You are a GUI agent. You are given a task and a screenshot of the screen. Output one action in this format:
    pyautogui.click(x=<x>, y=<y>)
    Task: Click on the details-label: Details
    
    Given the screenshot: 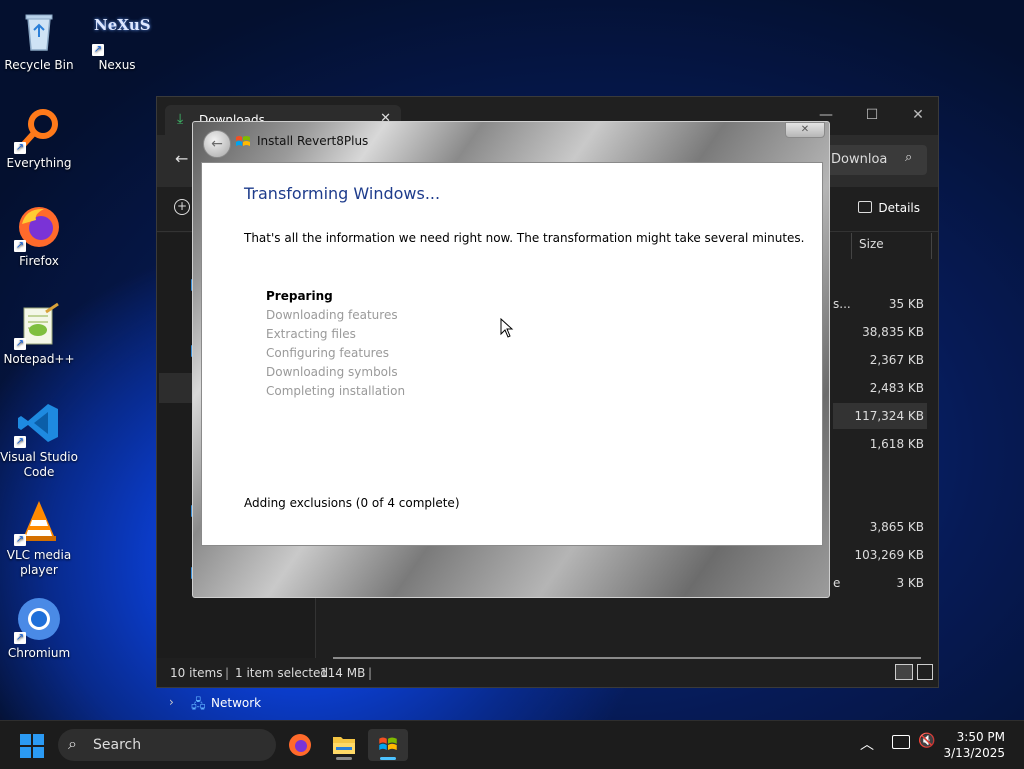 What is the action you would take?
    pyautogui.click(x=899, y=208)
    